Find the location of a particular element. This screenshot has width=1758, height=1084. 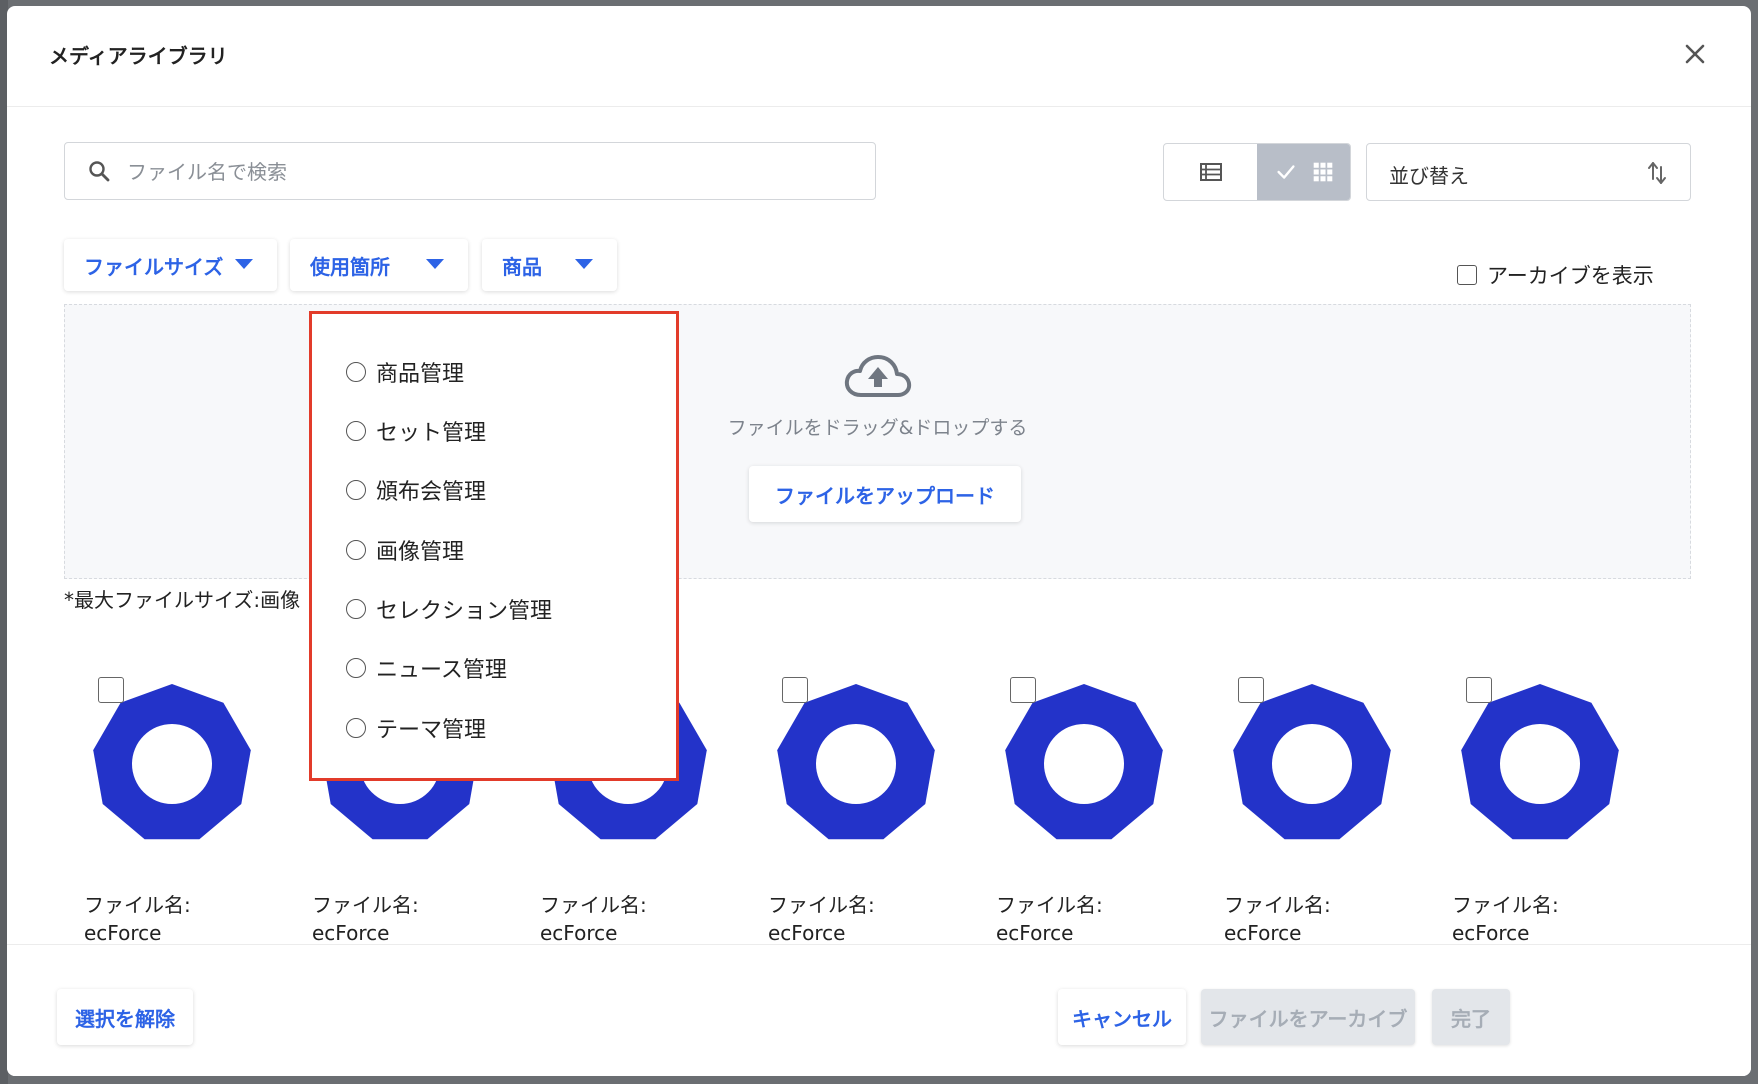

usage-option-set: セット管理 is located at coordinates (416, 431).